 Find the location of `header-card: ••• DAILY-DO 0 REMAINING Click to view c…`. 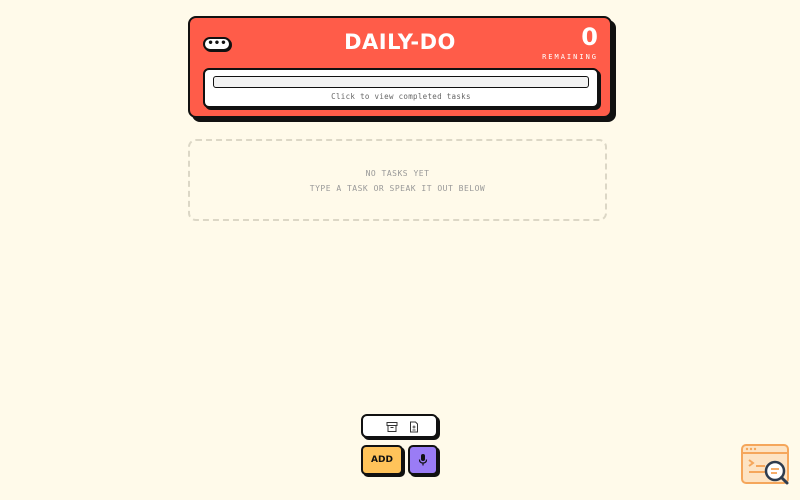

header-card: ••• DAILY-DO 0 REMAINING Click to view c… is located at coordinates (400, 67).